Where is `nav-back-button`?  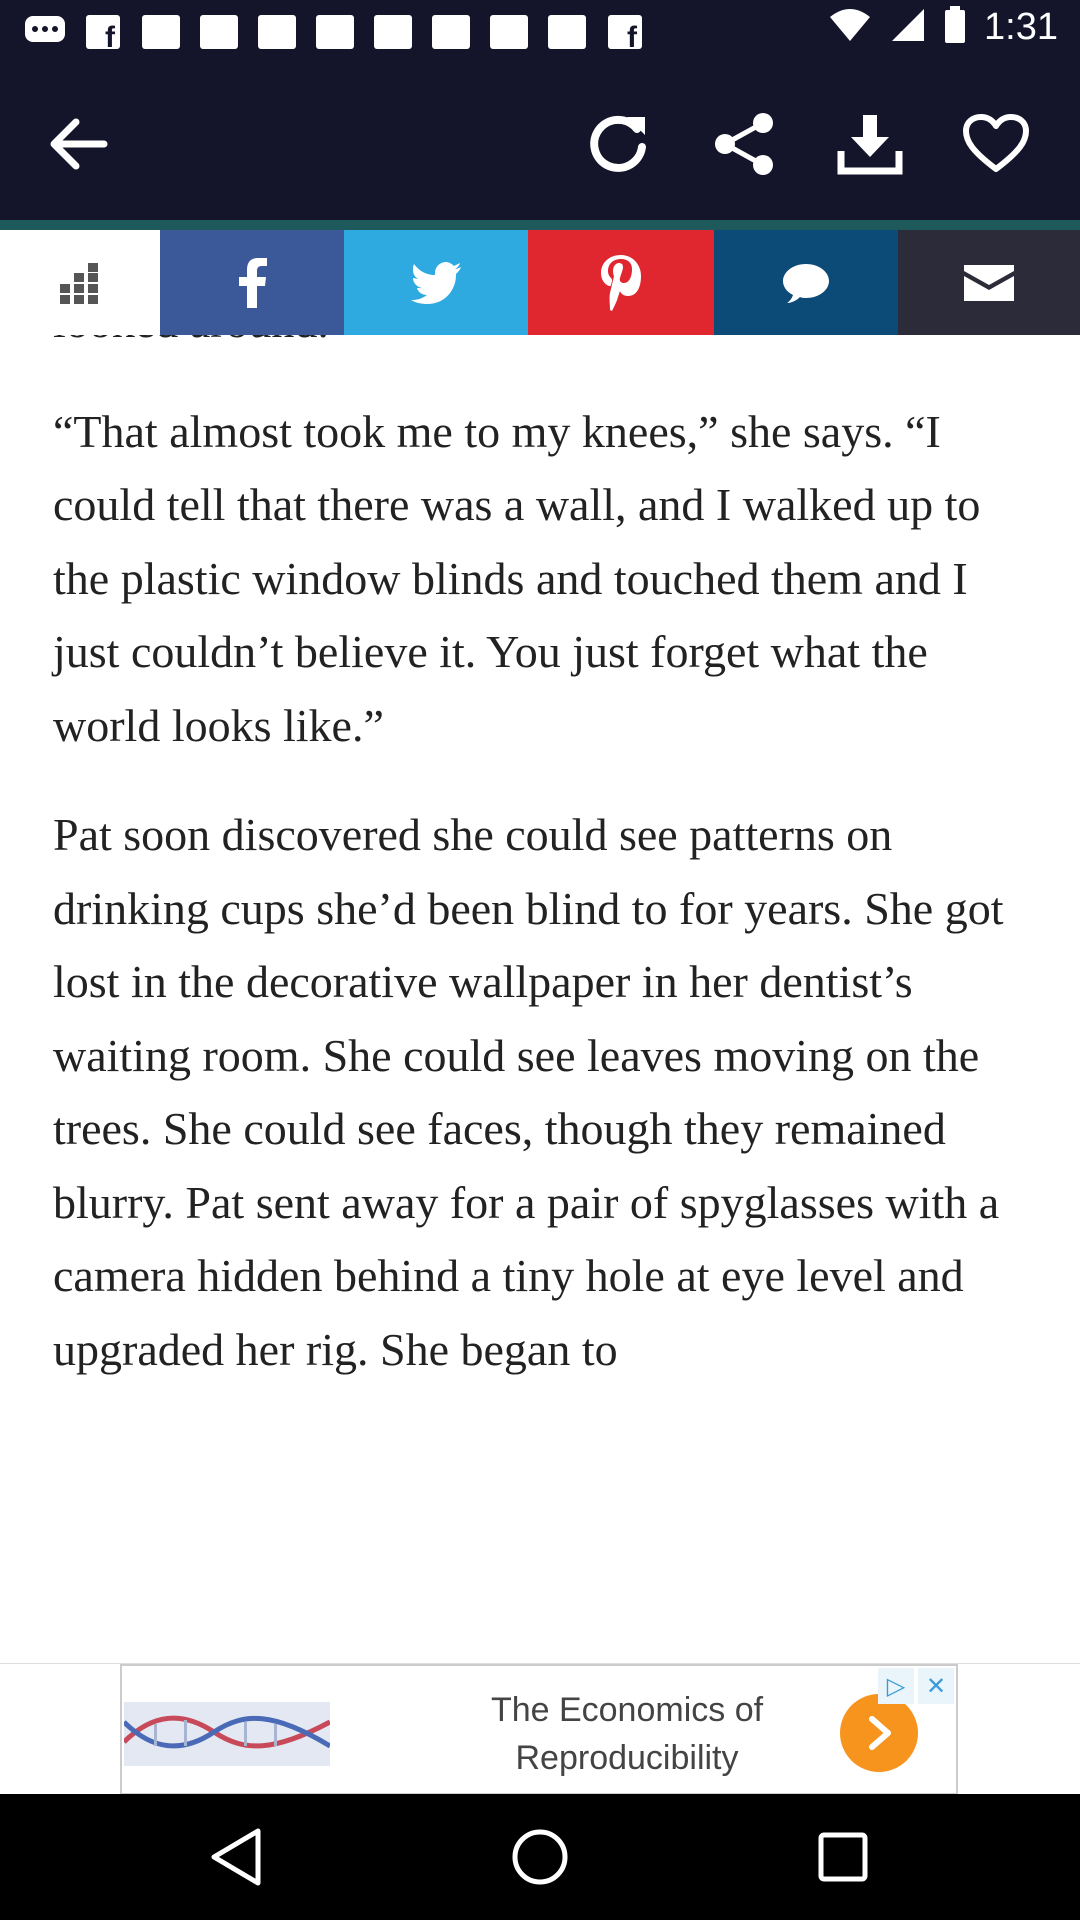
nav-back-button is located at coordinates (236, 1857).